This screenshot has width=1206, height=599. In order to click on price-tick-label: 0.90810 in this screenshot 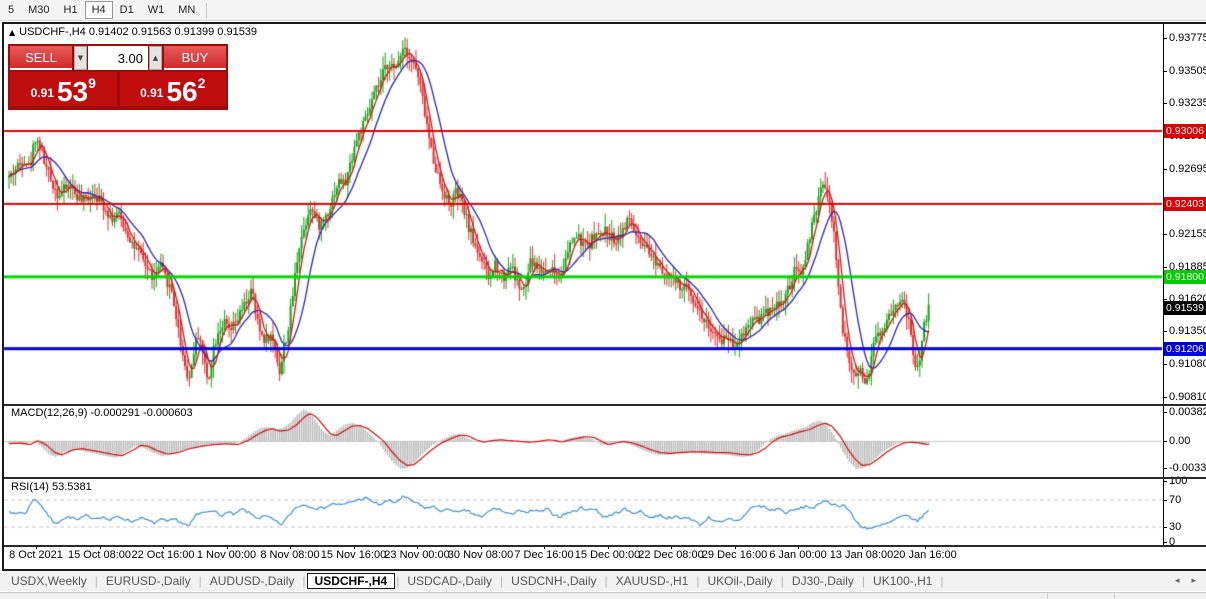, I will do `click(1187, 396)`.